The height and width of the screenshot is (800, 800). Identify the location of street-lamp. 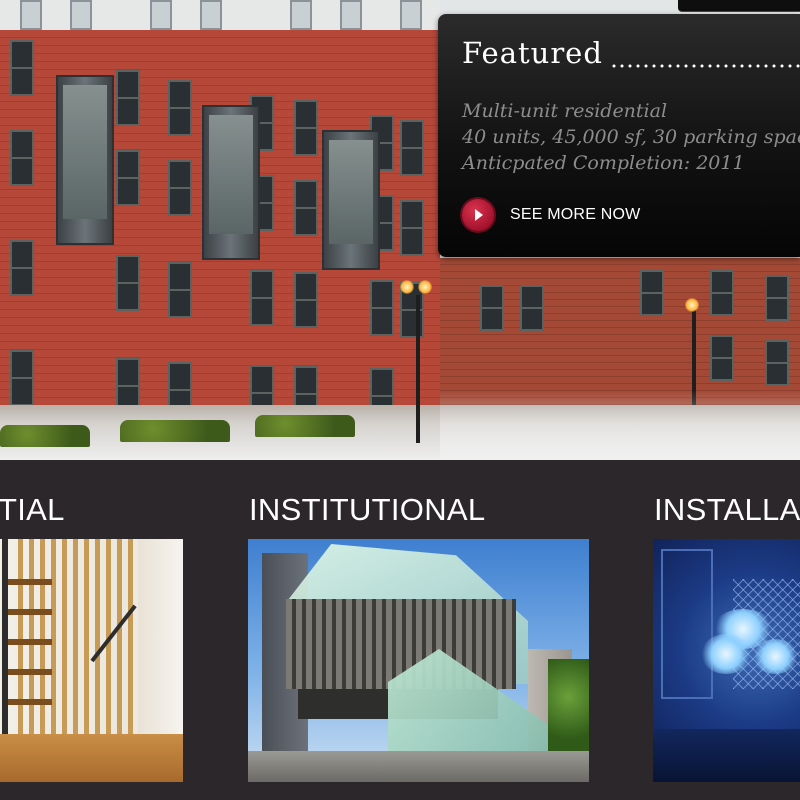
(418, 369).